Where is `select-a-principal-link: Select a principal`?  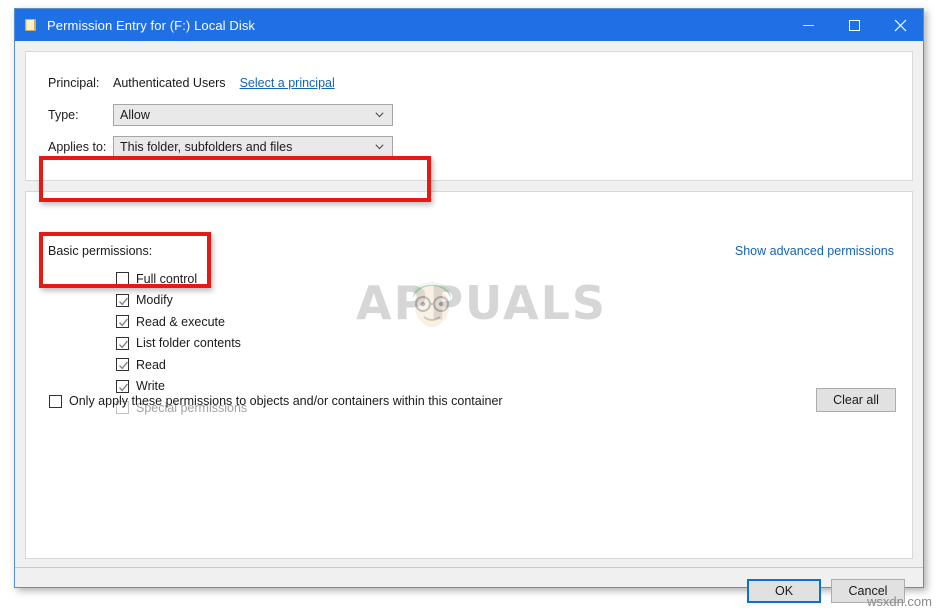
select-a-principal-link: Select a principal is located at coordinates (287, 83).